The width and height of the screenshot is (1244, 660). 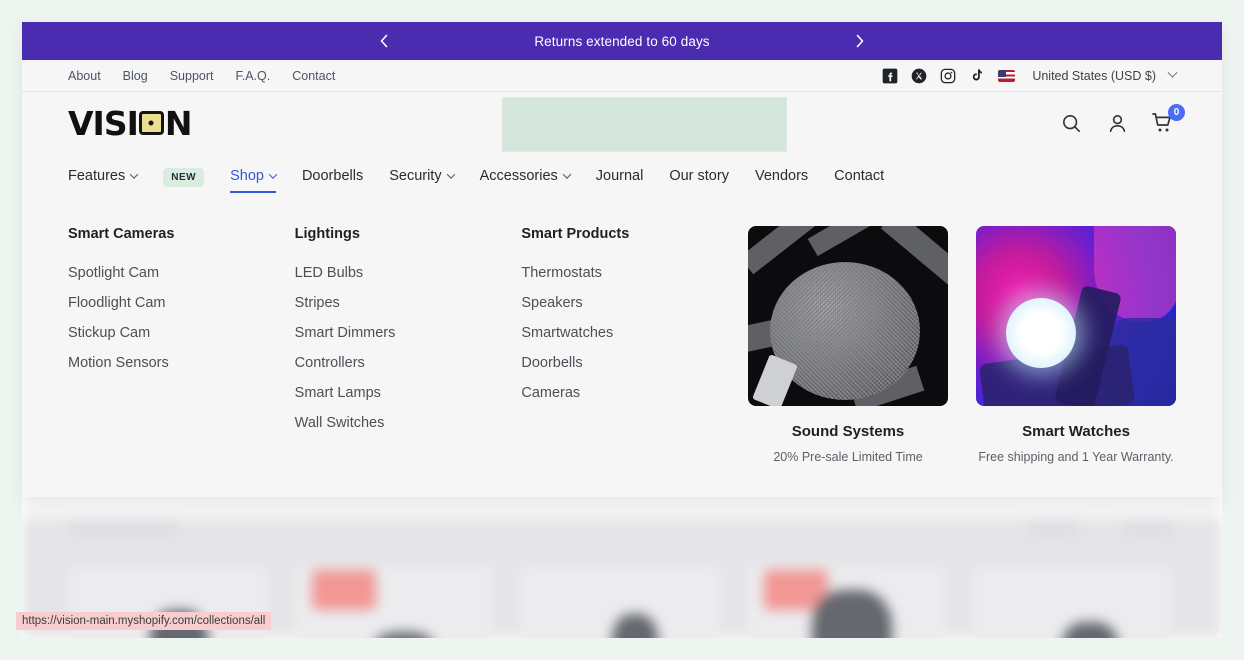 What do you see at coordinates (151, 123) in the screenshot?
I see `camera-lens-icon` at bounding box center [151, 123].